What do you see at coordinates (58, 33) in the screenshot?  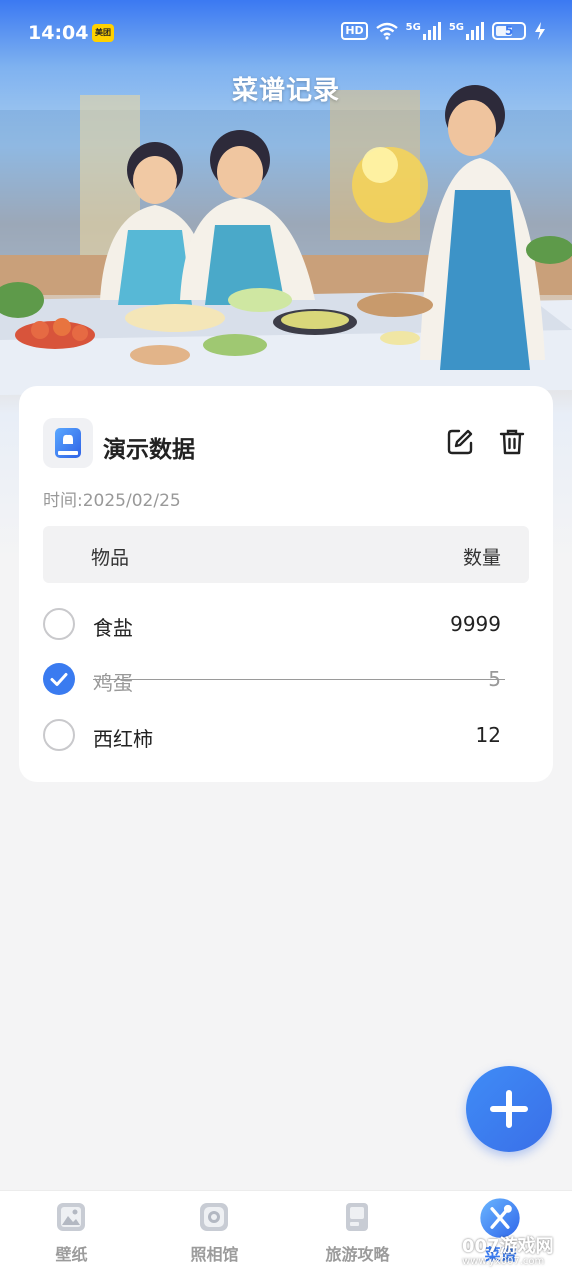 I see `status-time: 14:04` at bounding box center [58, 33].